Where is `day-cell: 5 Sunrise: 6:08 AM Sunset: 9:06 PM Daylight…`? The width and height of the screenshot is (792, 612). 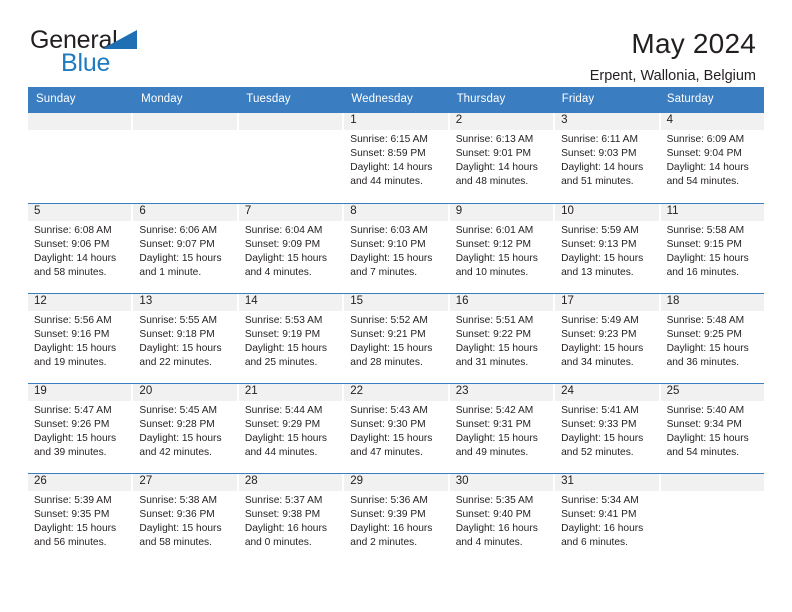 day-cell: 5 Sunrise: 6:08 AM Sunset: 9:06 PM Daylight… is located at coordinates (80, 248).